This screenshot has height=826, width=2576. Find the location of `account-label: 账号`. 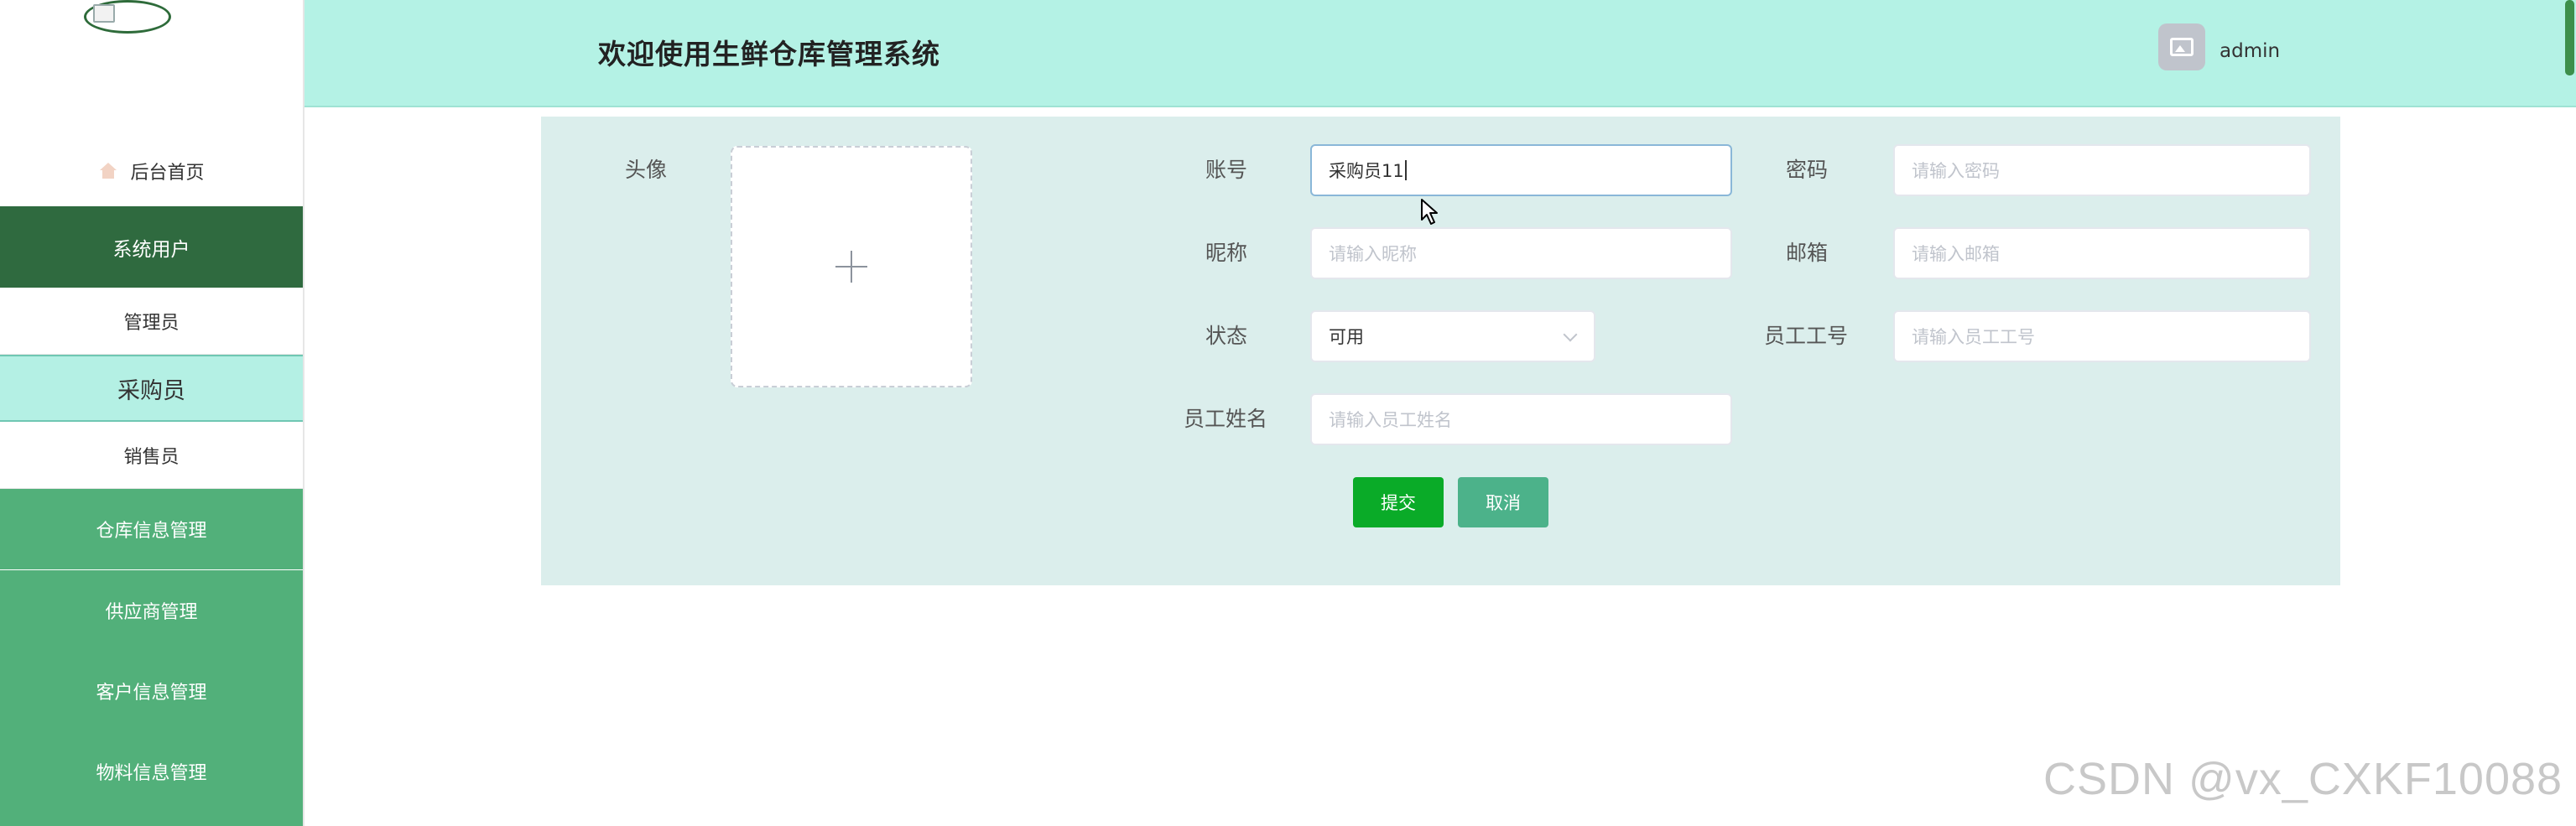

account-label: 账号 is located at coordinates (1226, 170).